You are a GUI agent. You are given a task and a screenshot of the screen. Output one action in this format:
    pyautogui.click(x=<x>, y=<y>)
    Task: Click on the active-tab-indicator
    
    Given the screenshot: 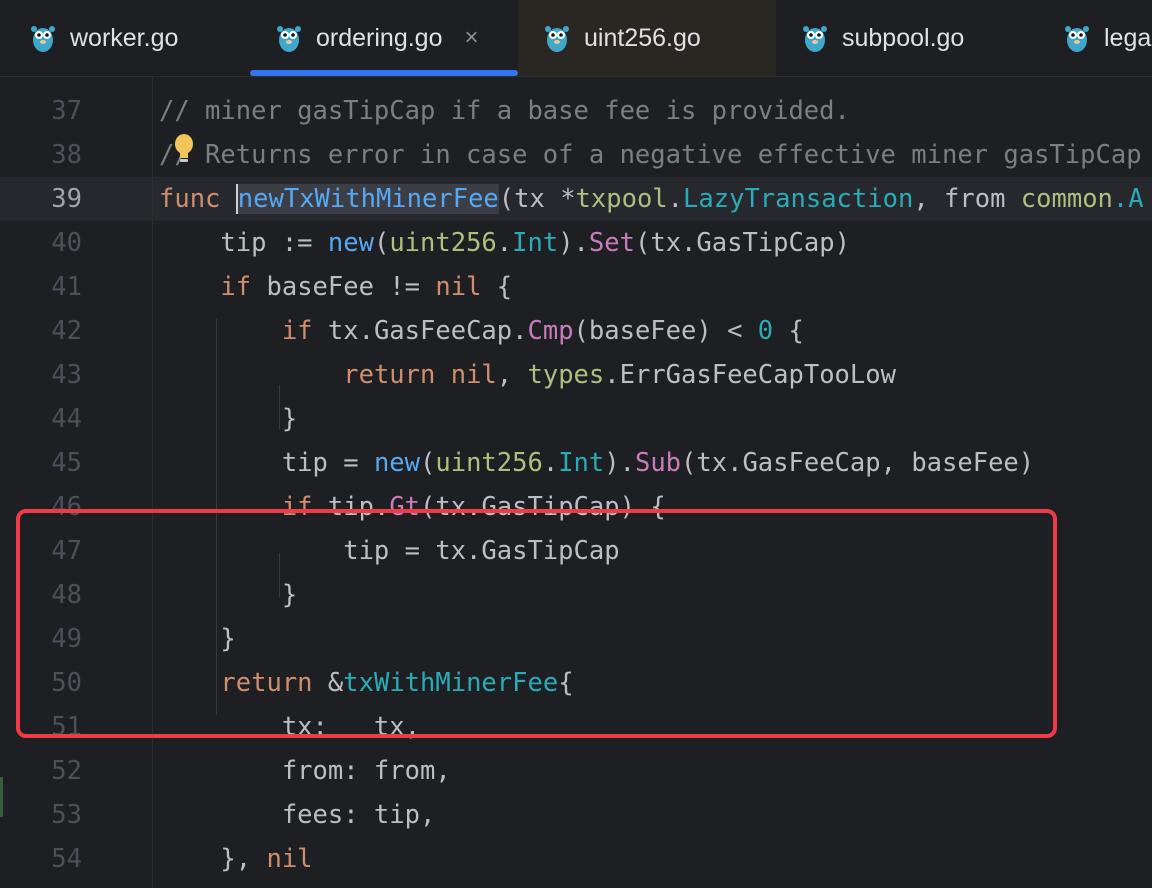 What is the action you would take?
    pyautogui.click(x=384, y=73)
    